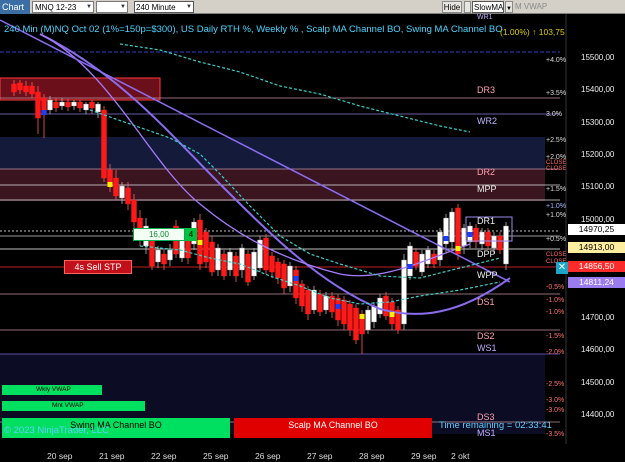  What do you see at coordinates (598, 154) in the screenshot?
I see `price-label: 15200,00` at bounding box center [598, 154].